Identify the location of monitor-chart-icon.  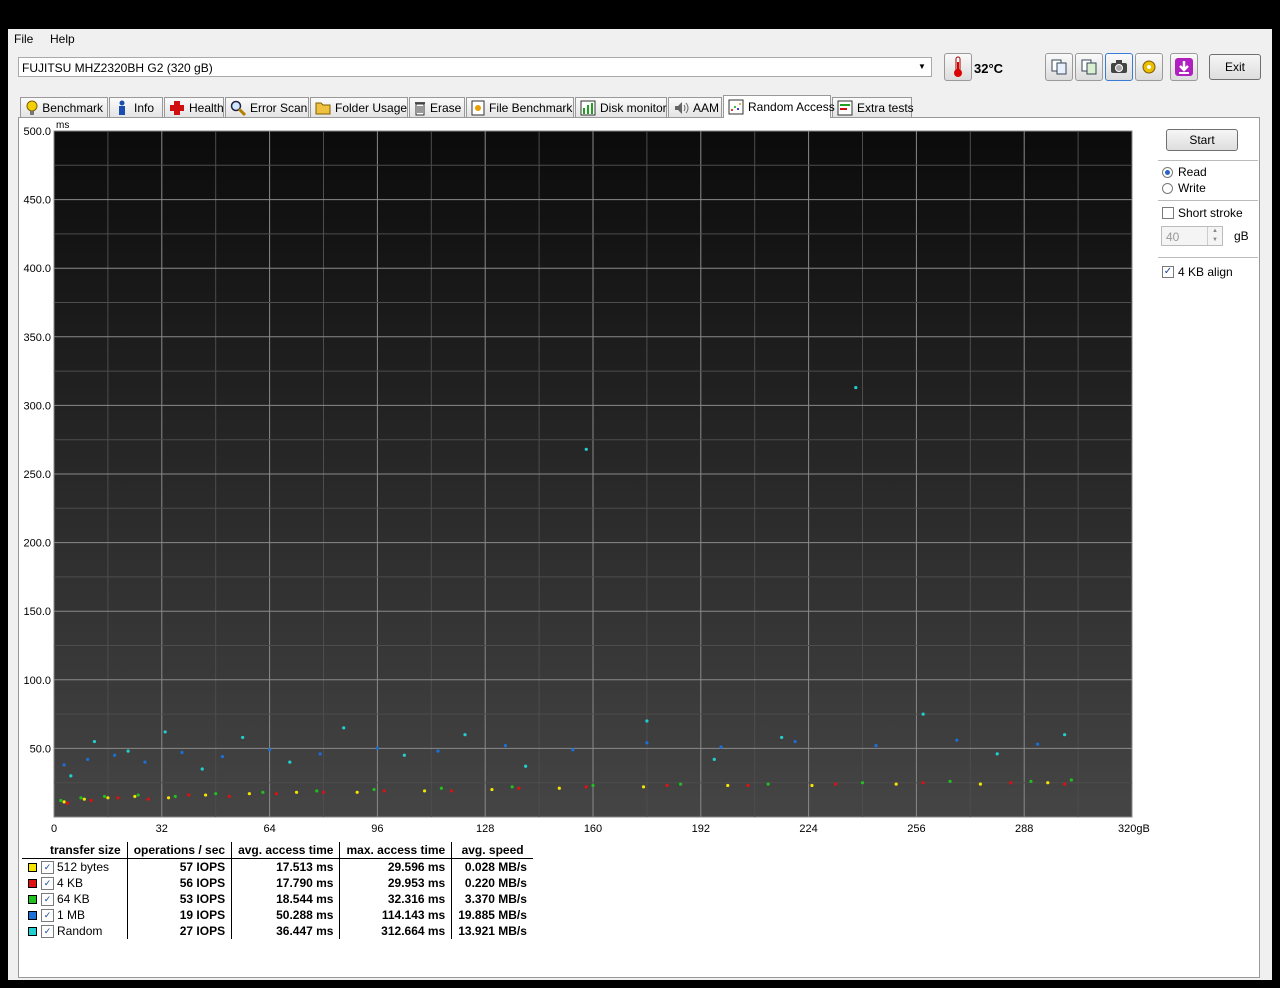
(588, 108).